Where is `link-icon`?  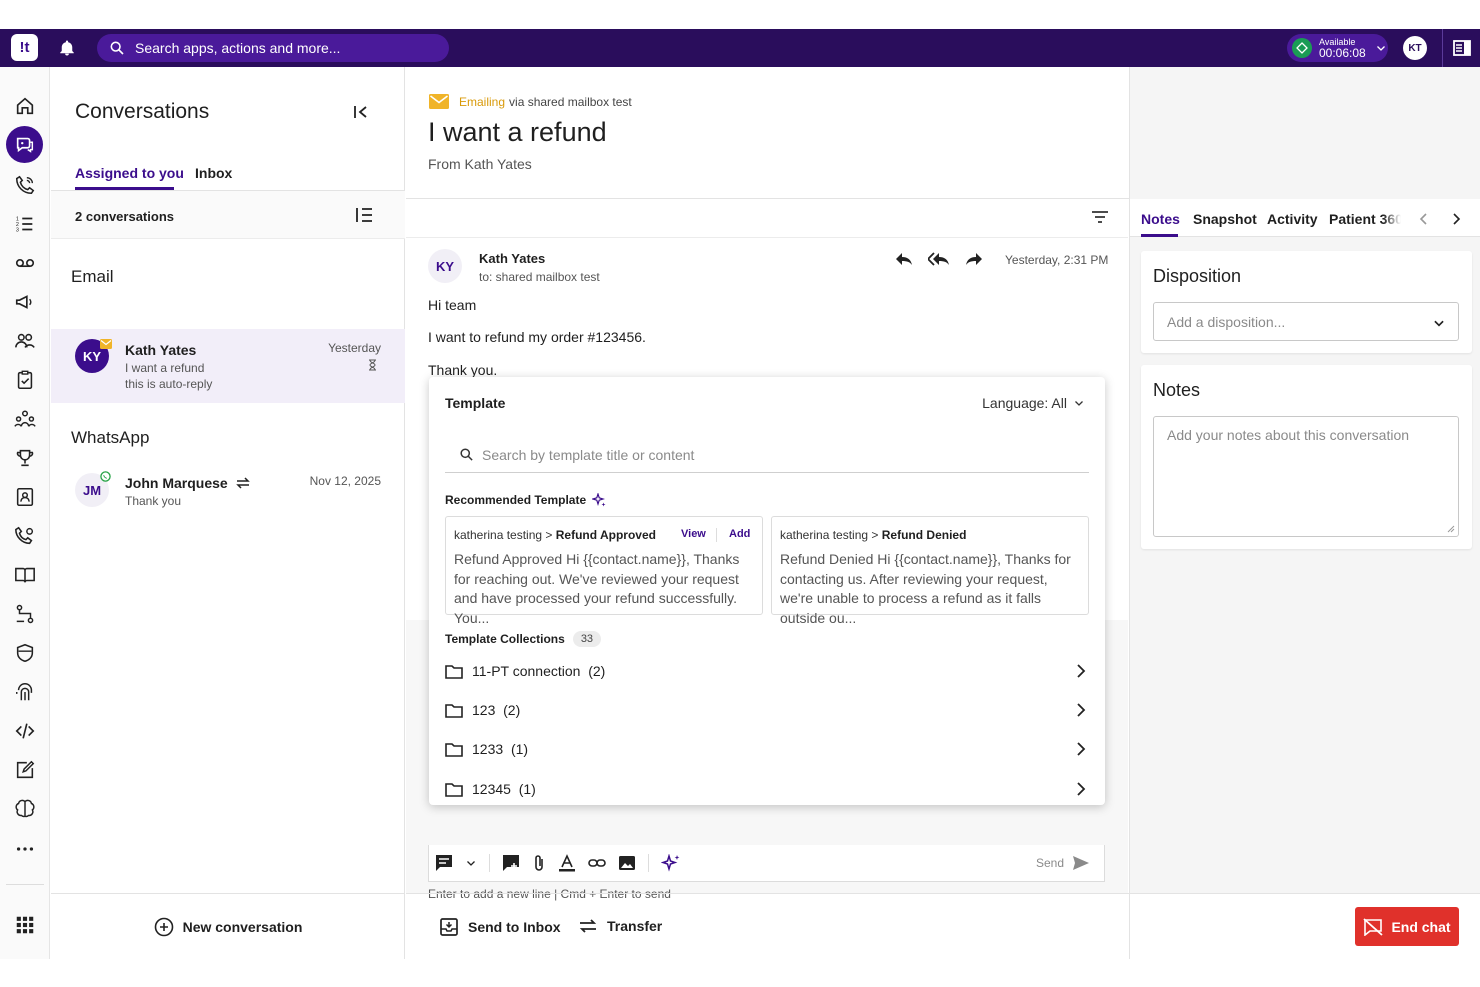
link-icon is located at coordinates (597, 863).